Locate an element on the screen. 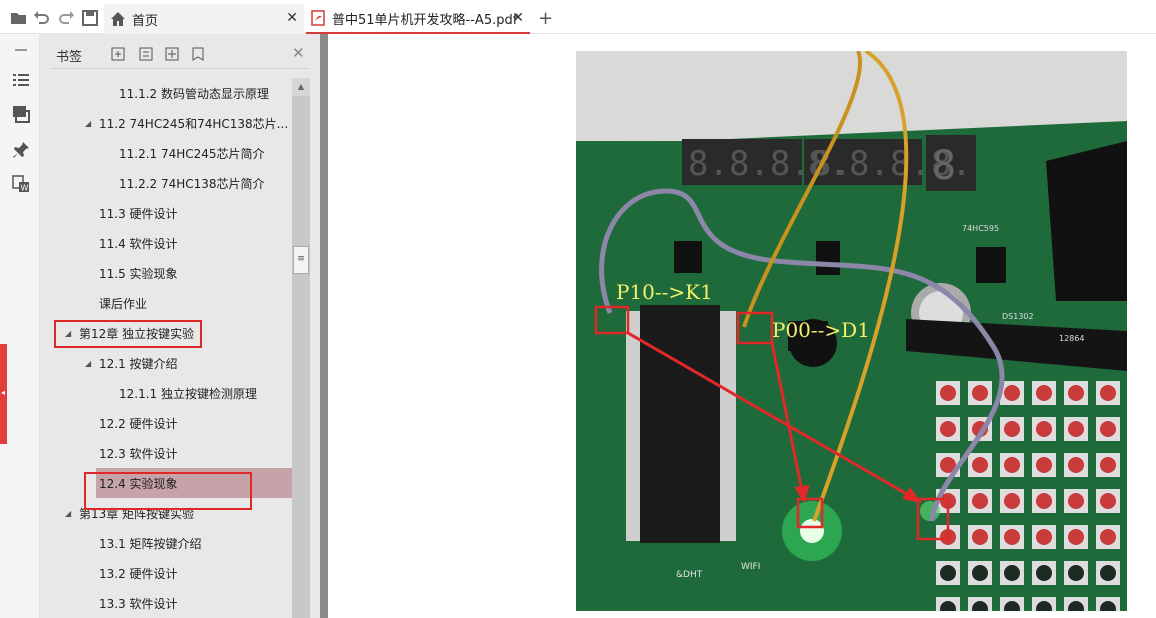 The image size is (1156, 618). chip-label-74hc595: 74HC595 is located at coordinates (980, 228).